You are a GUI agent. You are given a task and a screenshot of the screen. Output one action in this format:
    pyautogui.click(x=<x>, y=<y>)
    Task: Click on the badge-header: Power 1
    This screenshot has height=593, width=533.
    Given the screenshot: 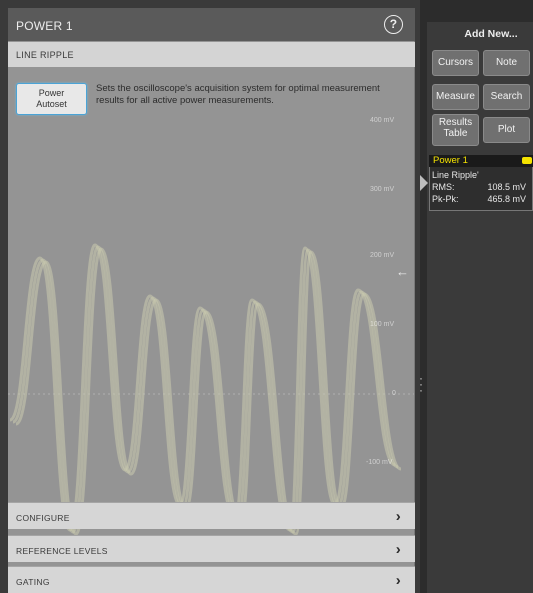 What is the action you would take?
    pyautogui.click(x=481, y=161)
    